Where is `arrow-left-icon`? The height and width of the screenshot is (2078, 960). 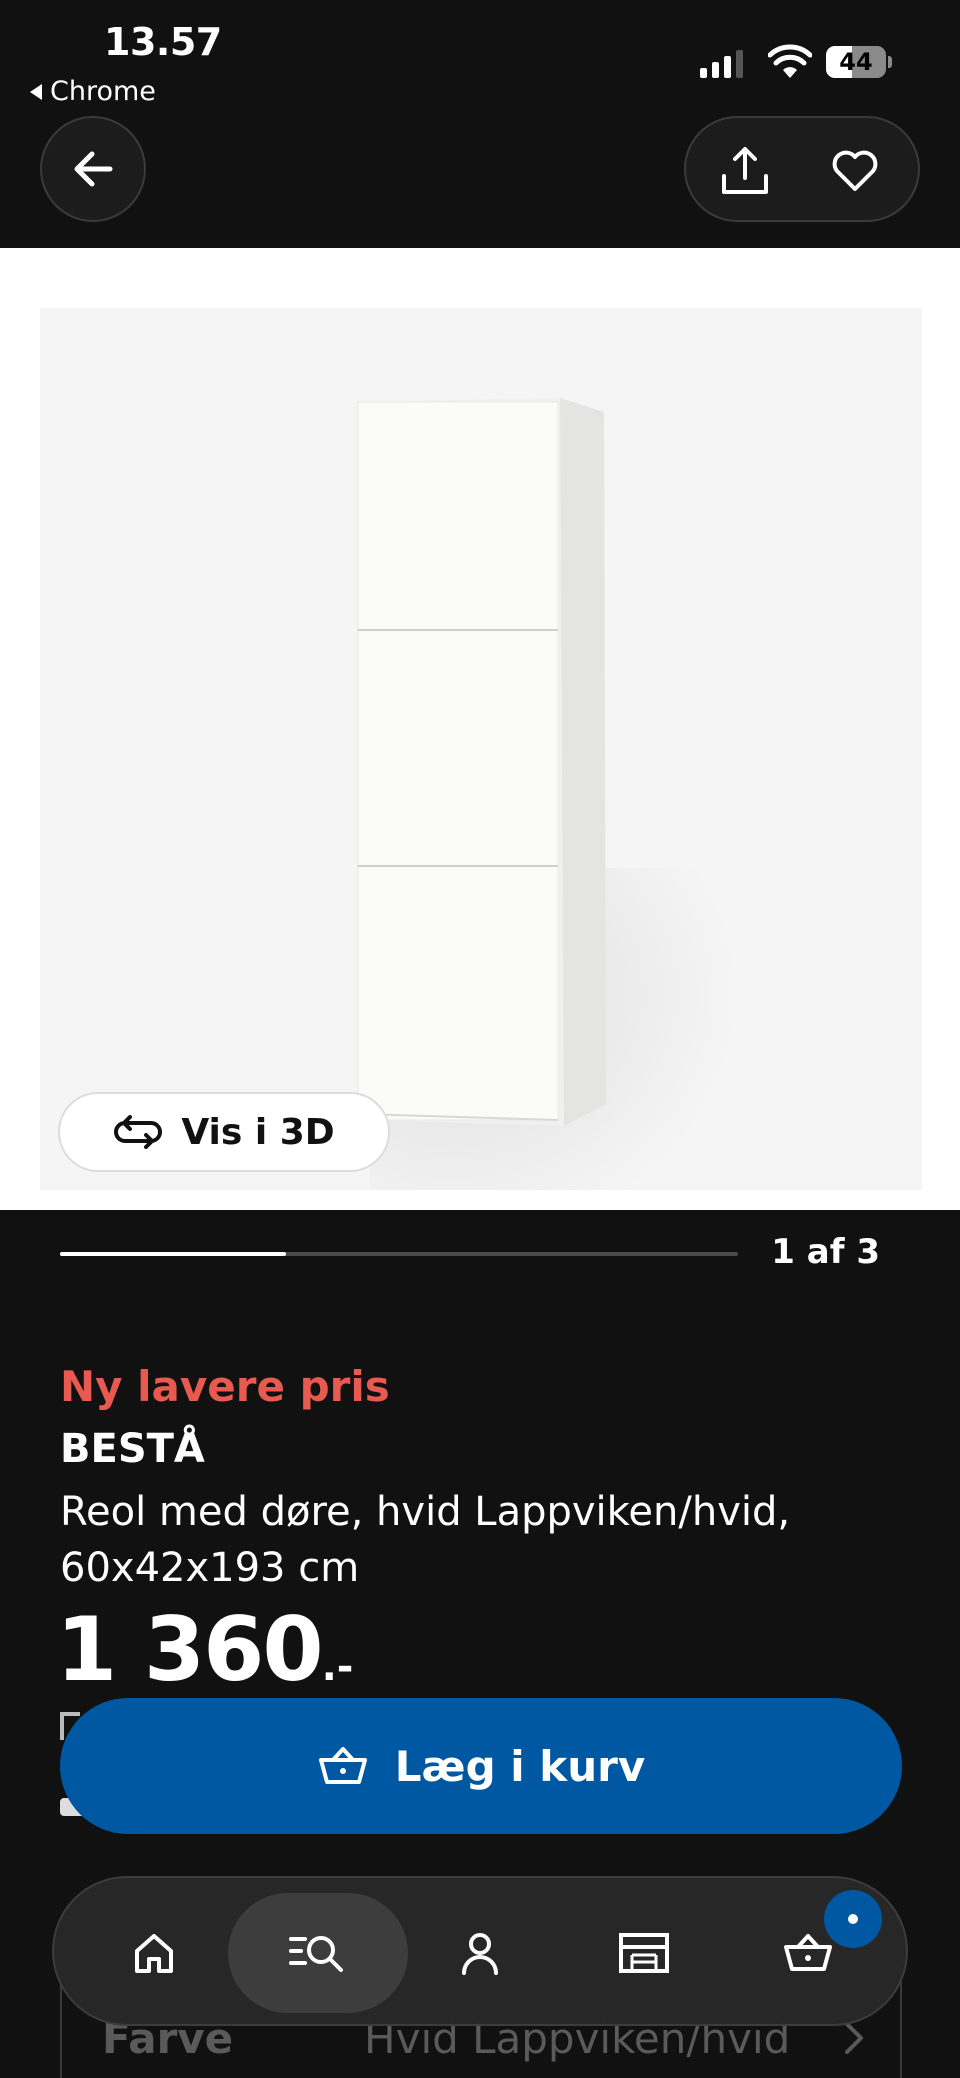
arrow-left-icon is located at coordinates (93, 169).